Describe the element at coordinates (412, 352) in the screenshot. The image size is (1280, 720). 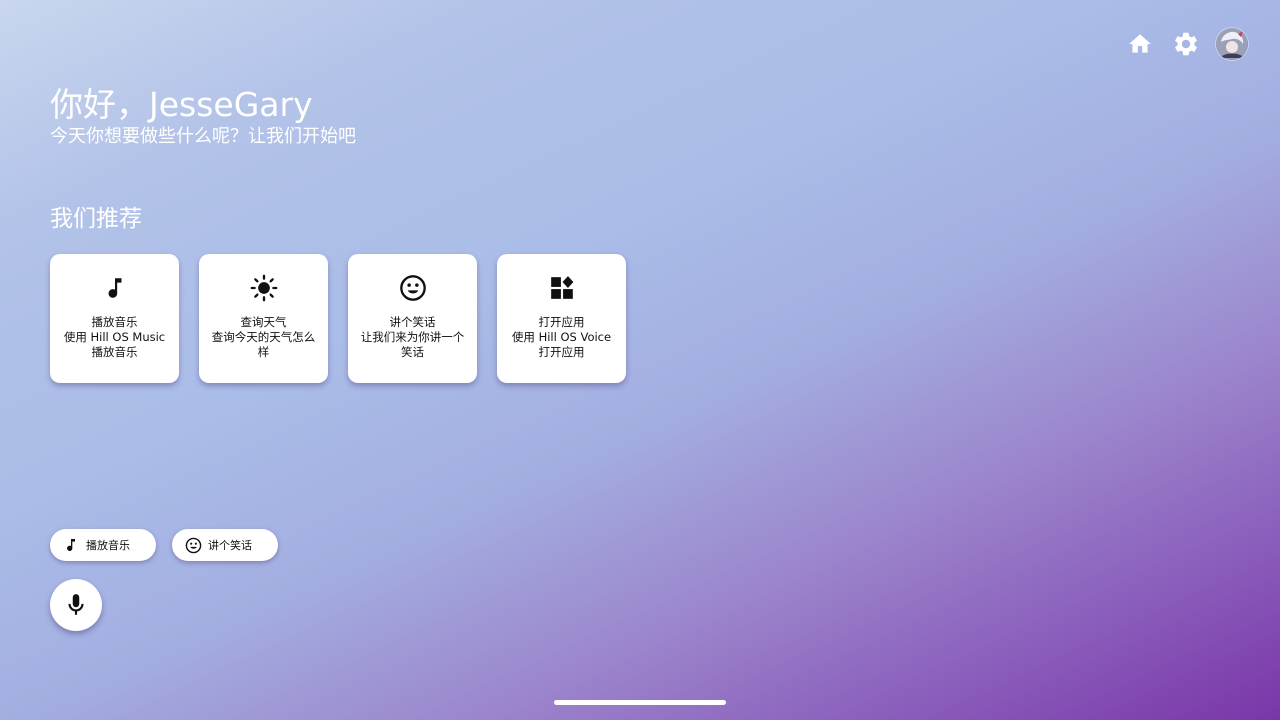
I see `card-desc-line: 笑话` at that location.